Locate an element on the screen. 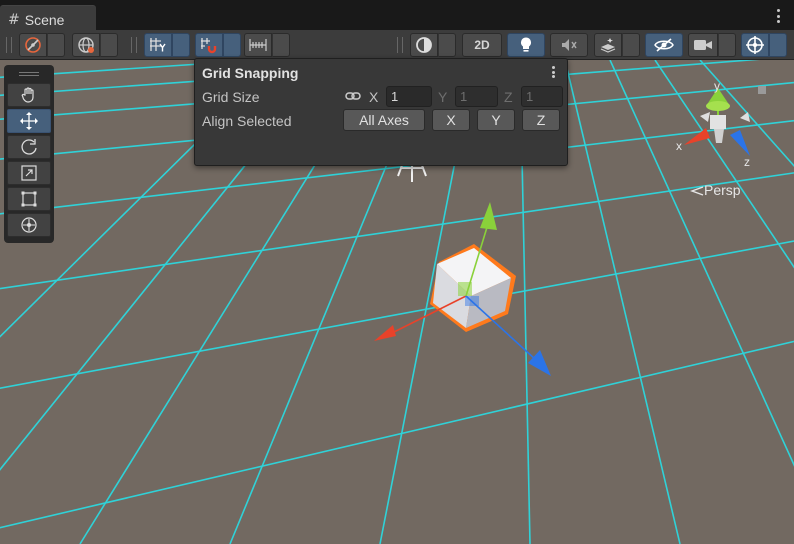 Image resolution: width=794 pixels, height=544 pixels. effects-dropdown is located at coordinates (617, 45).